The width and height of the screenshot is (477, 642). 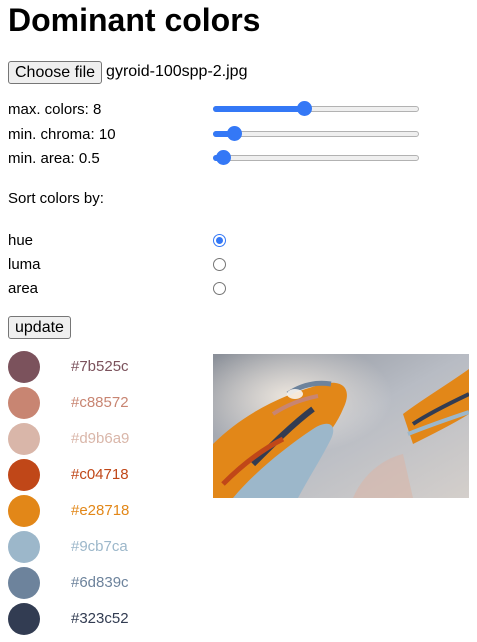 I want to click on choose-file-button: Choose file, so click(x=55, y=72).